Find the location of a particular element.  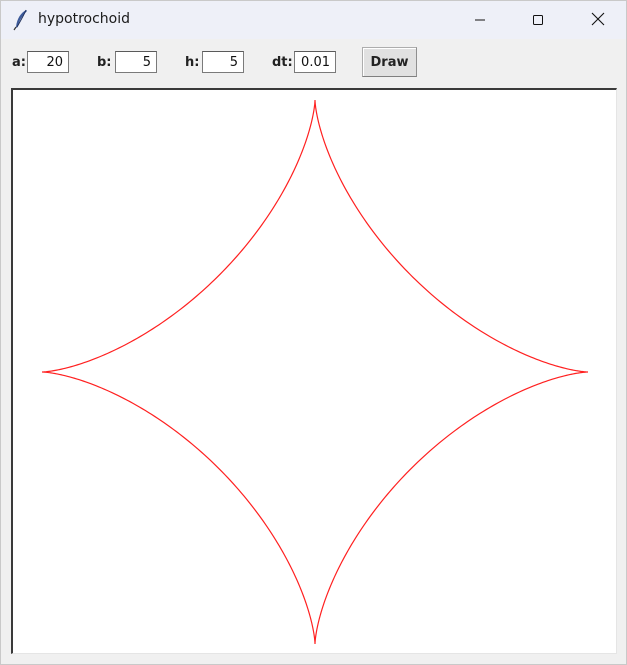

maximize-button is located at coordinates (538, 20).